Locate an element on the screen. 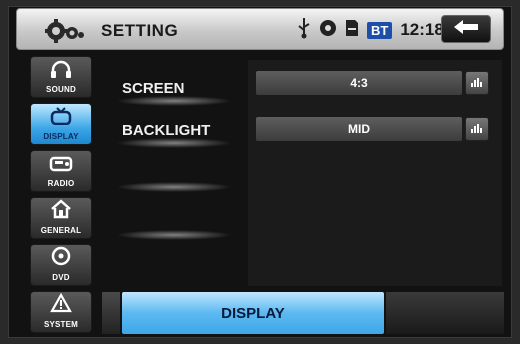 The width and height of the screenshot is (520, 344). sidebar-item-label: SYSTEM is located at coordinates (61, 324).